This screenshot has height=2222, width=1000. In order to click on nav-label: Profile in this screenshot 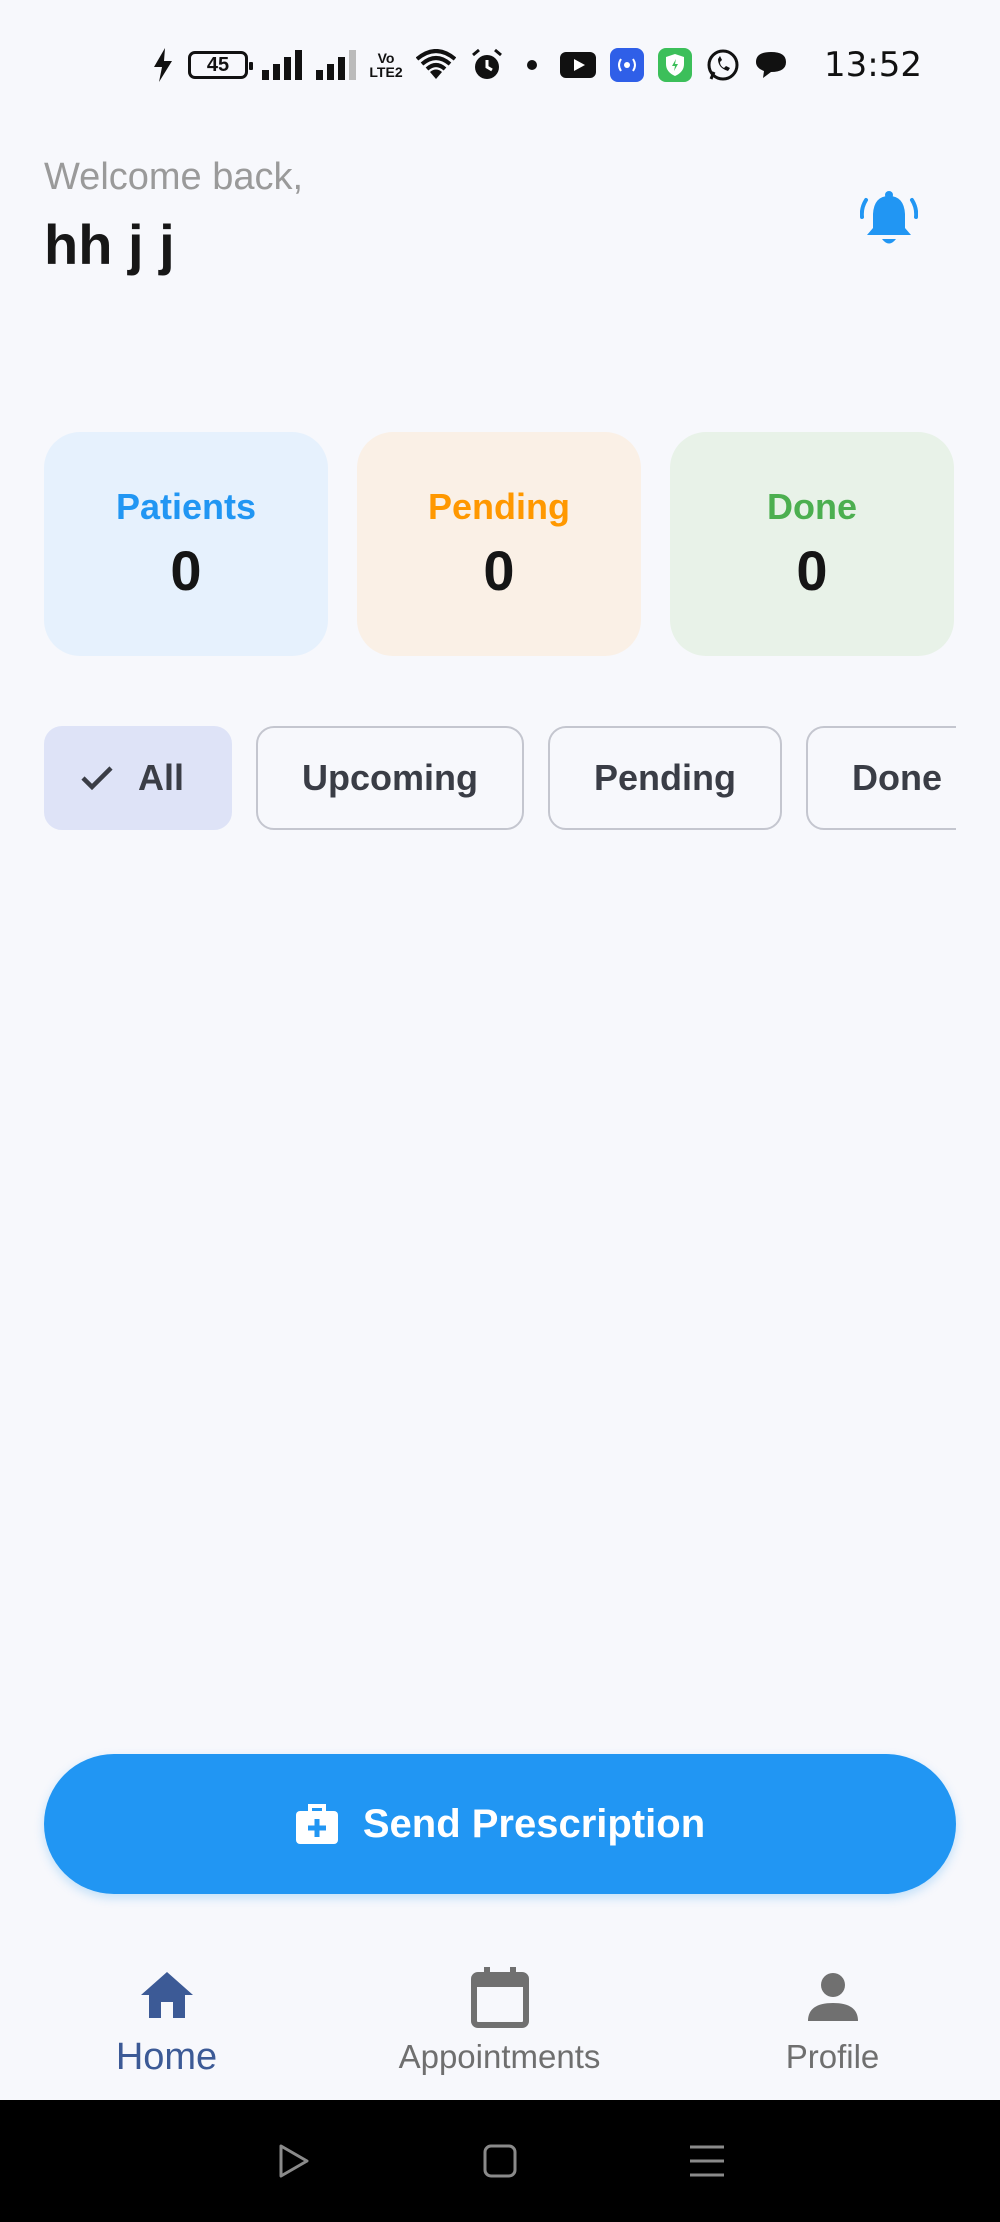, I will do `click(832, 2056)`.